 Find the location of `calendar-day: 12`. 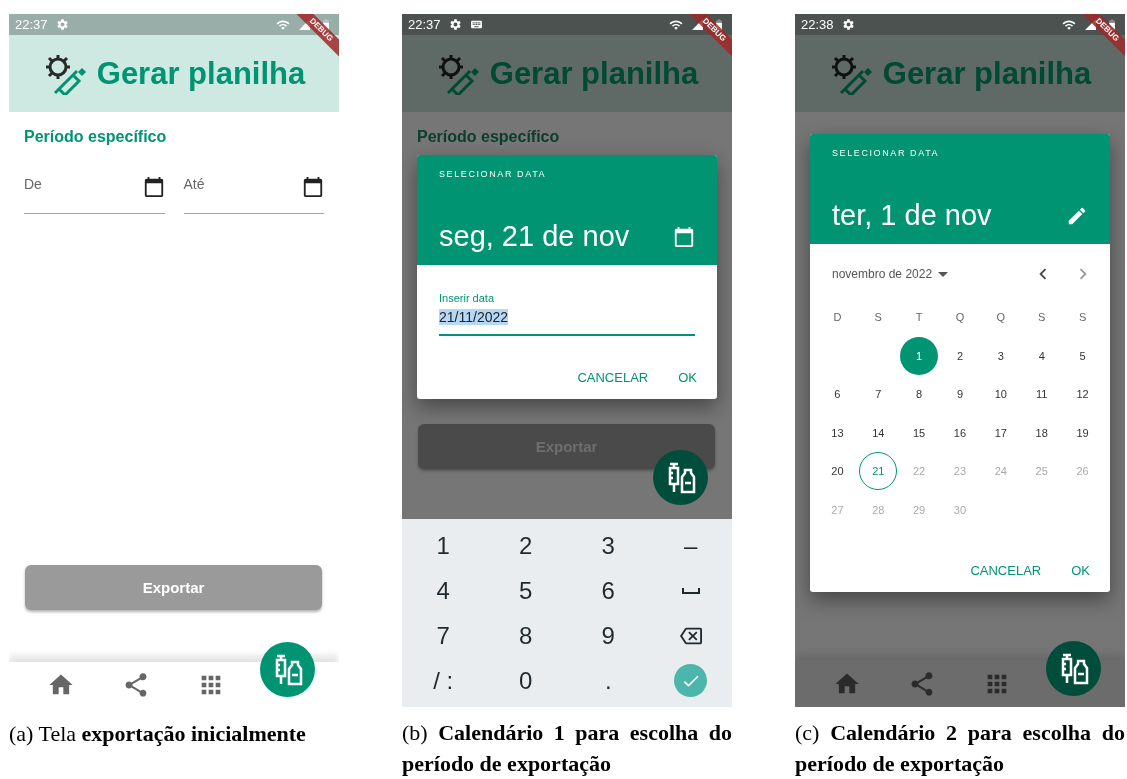

calendar-day: 12 is located at coordinates (1082, 394).